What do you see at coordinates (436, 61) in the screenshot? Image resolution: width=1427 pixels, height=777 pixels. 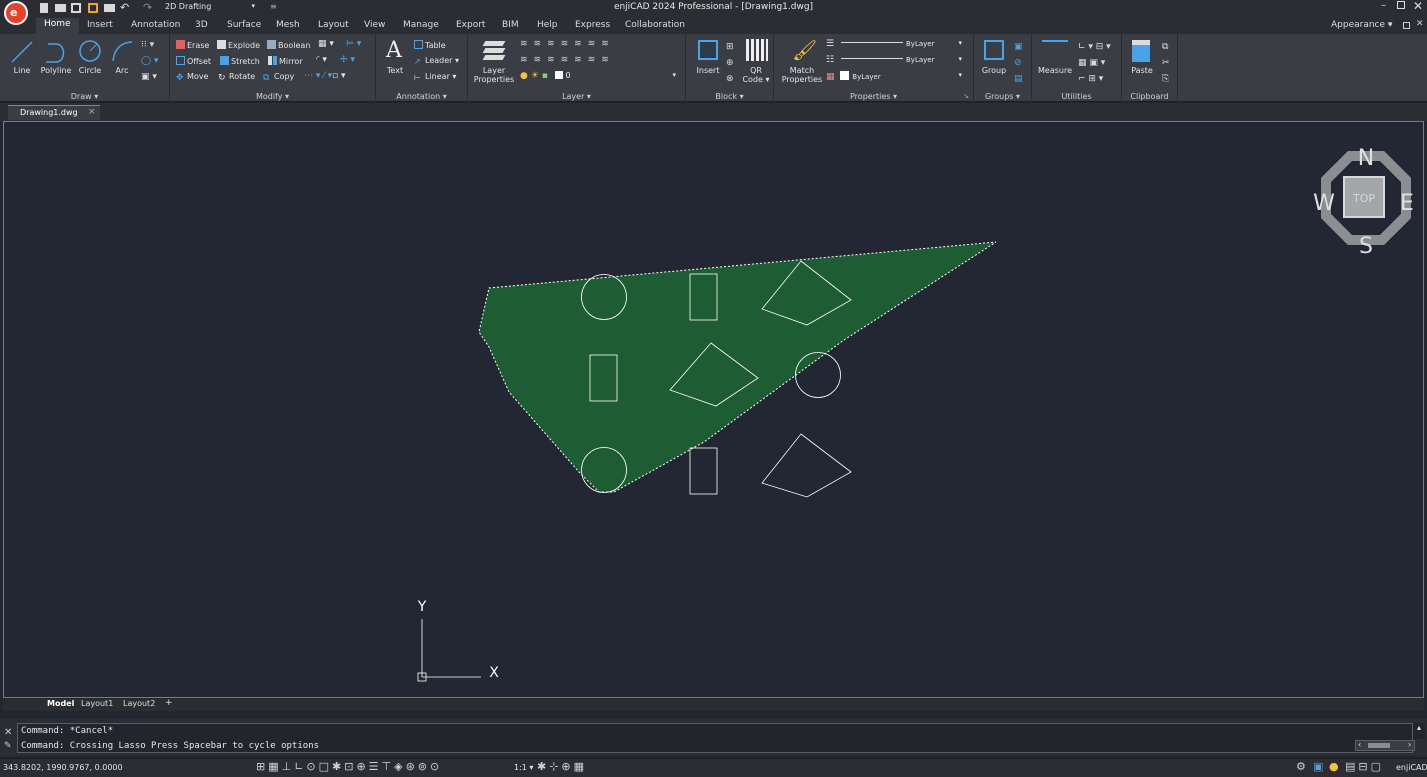 I see `leader-button: ↗ Leader ▾` at bounding box center [436, 61].